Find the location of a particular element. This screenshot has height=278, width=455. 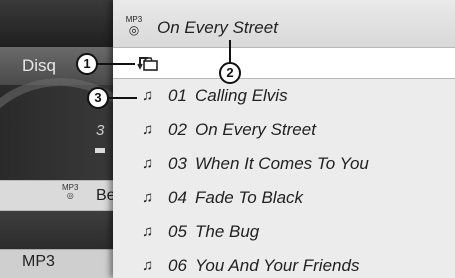

folder-header: MP3 ◎ On Every Street is located at coordinates (284, 23).